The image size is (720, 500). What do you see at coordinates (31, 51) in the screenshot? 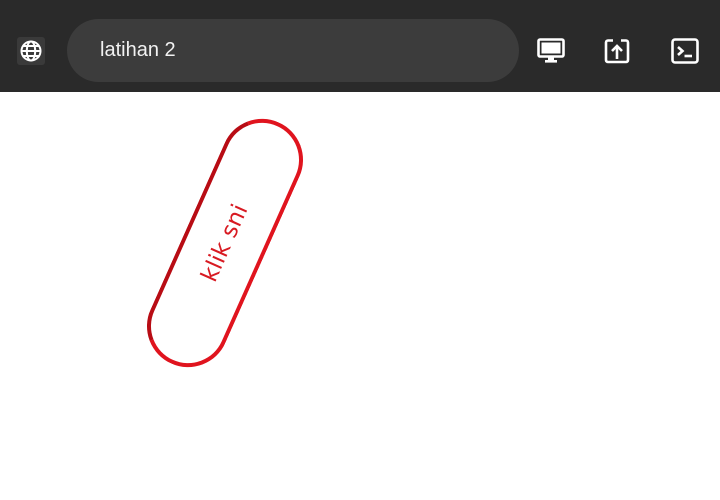
I see `globe-icon` at bounding box center [31, 51].